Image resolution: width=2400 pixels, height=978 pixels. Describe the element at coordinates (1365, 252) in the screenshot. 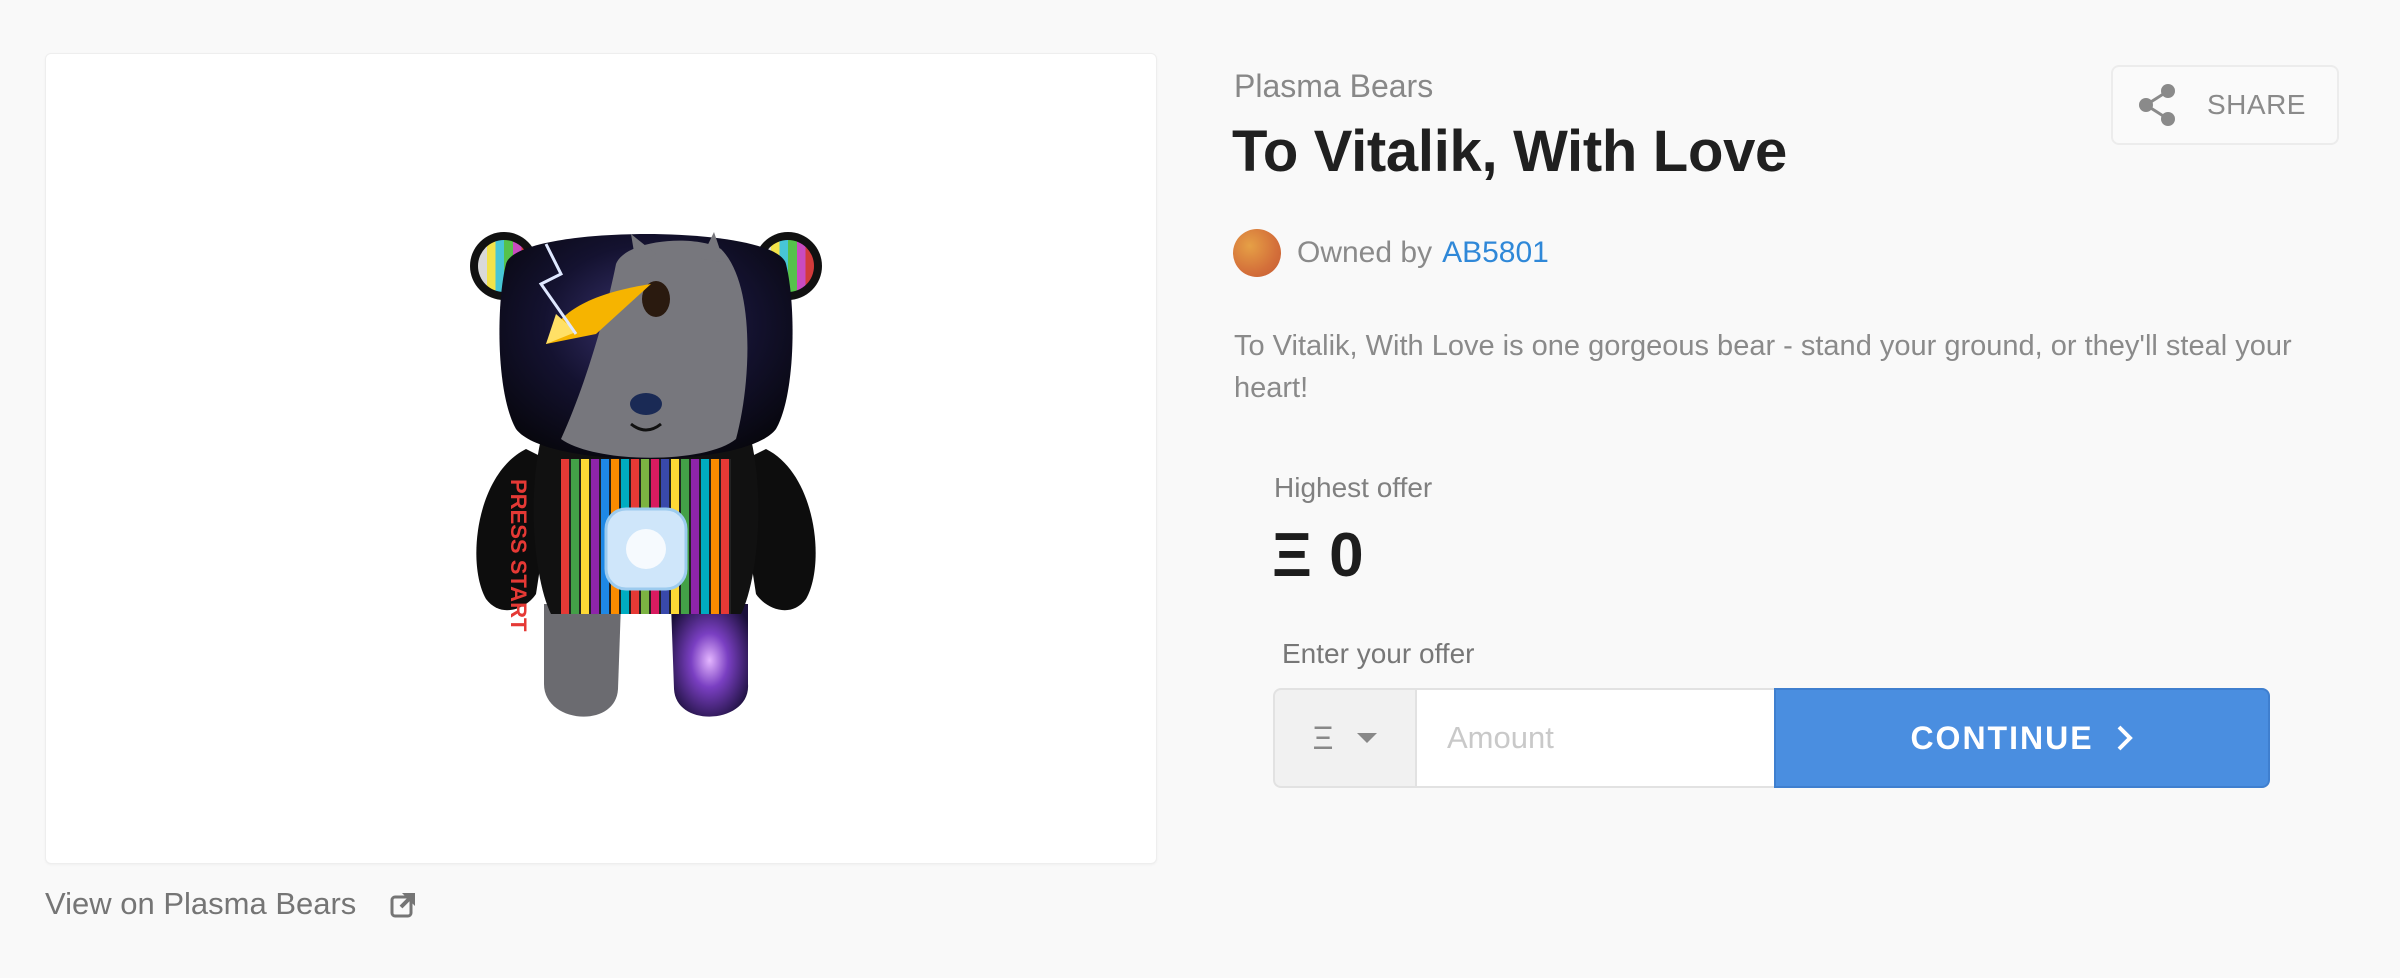

I see `owner-prefix: Owned by` at that location.